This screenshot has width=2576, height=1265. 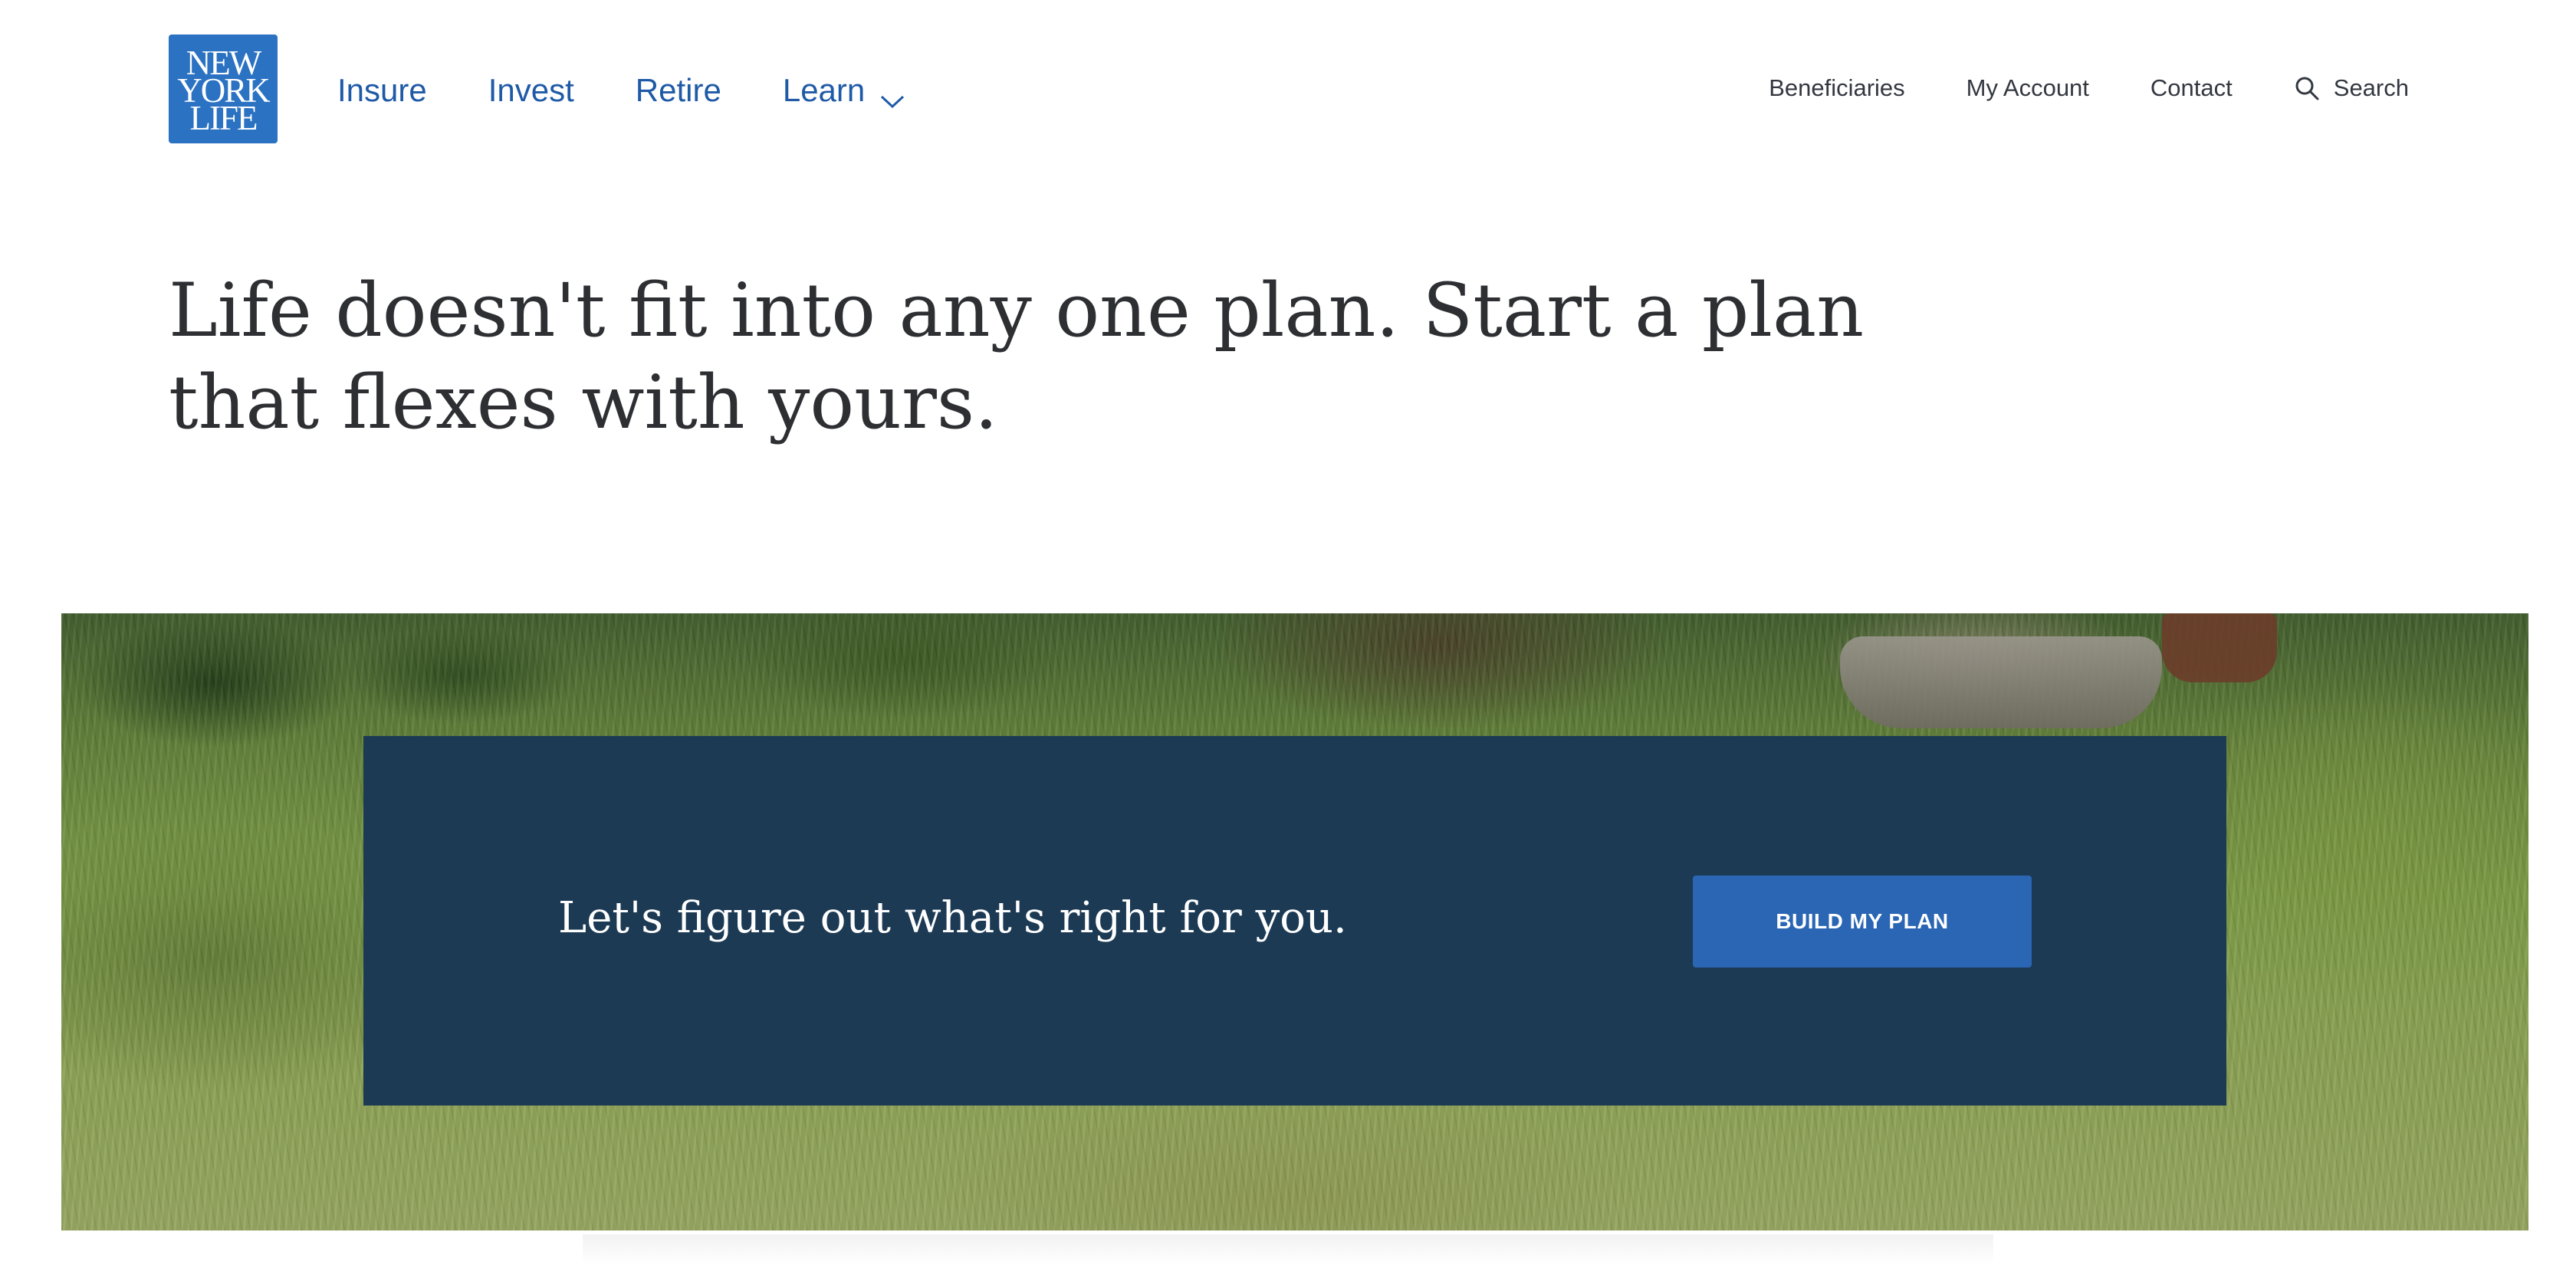 I want to click on util-link-contact: Contact, so click(x=2192, y=88).